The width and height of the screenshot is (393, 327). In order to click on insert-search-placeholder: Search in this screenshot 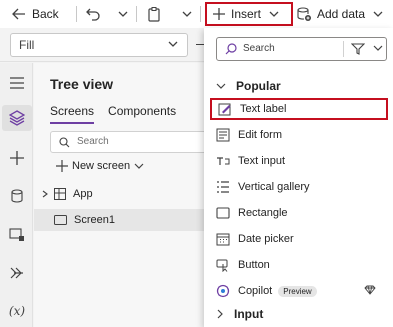, I will do `click(259, 48)`.